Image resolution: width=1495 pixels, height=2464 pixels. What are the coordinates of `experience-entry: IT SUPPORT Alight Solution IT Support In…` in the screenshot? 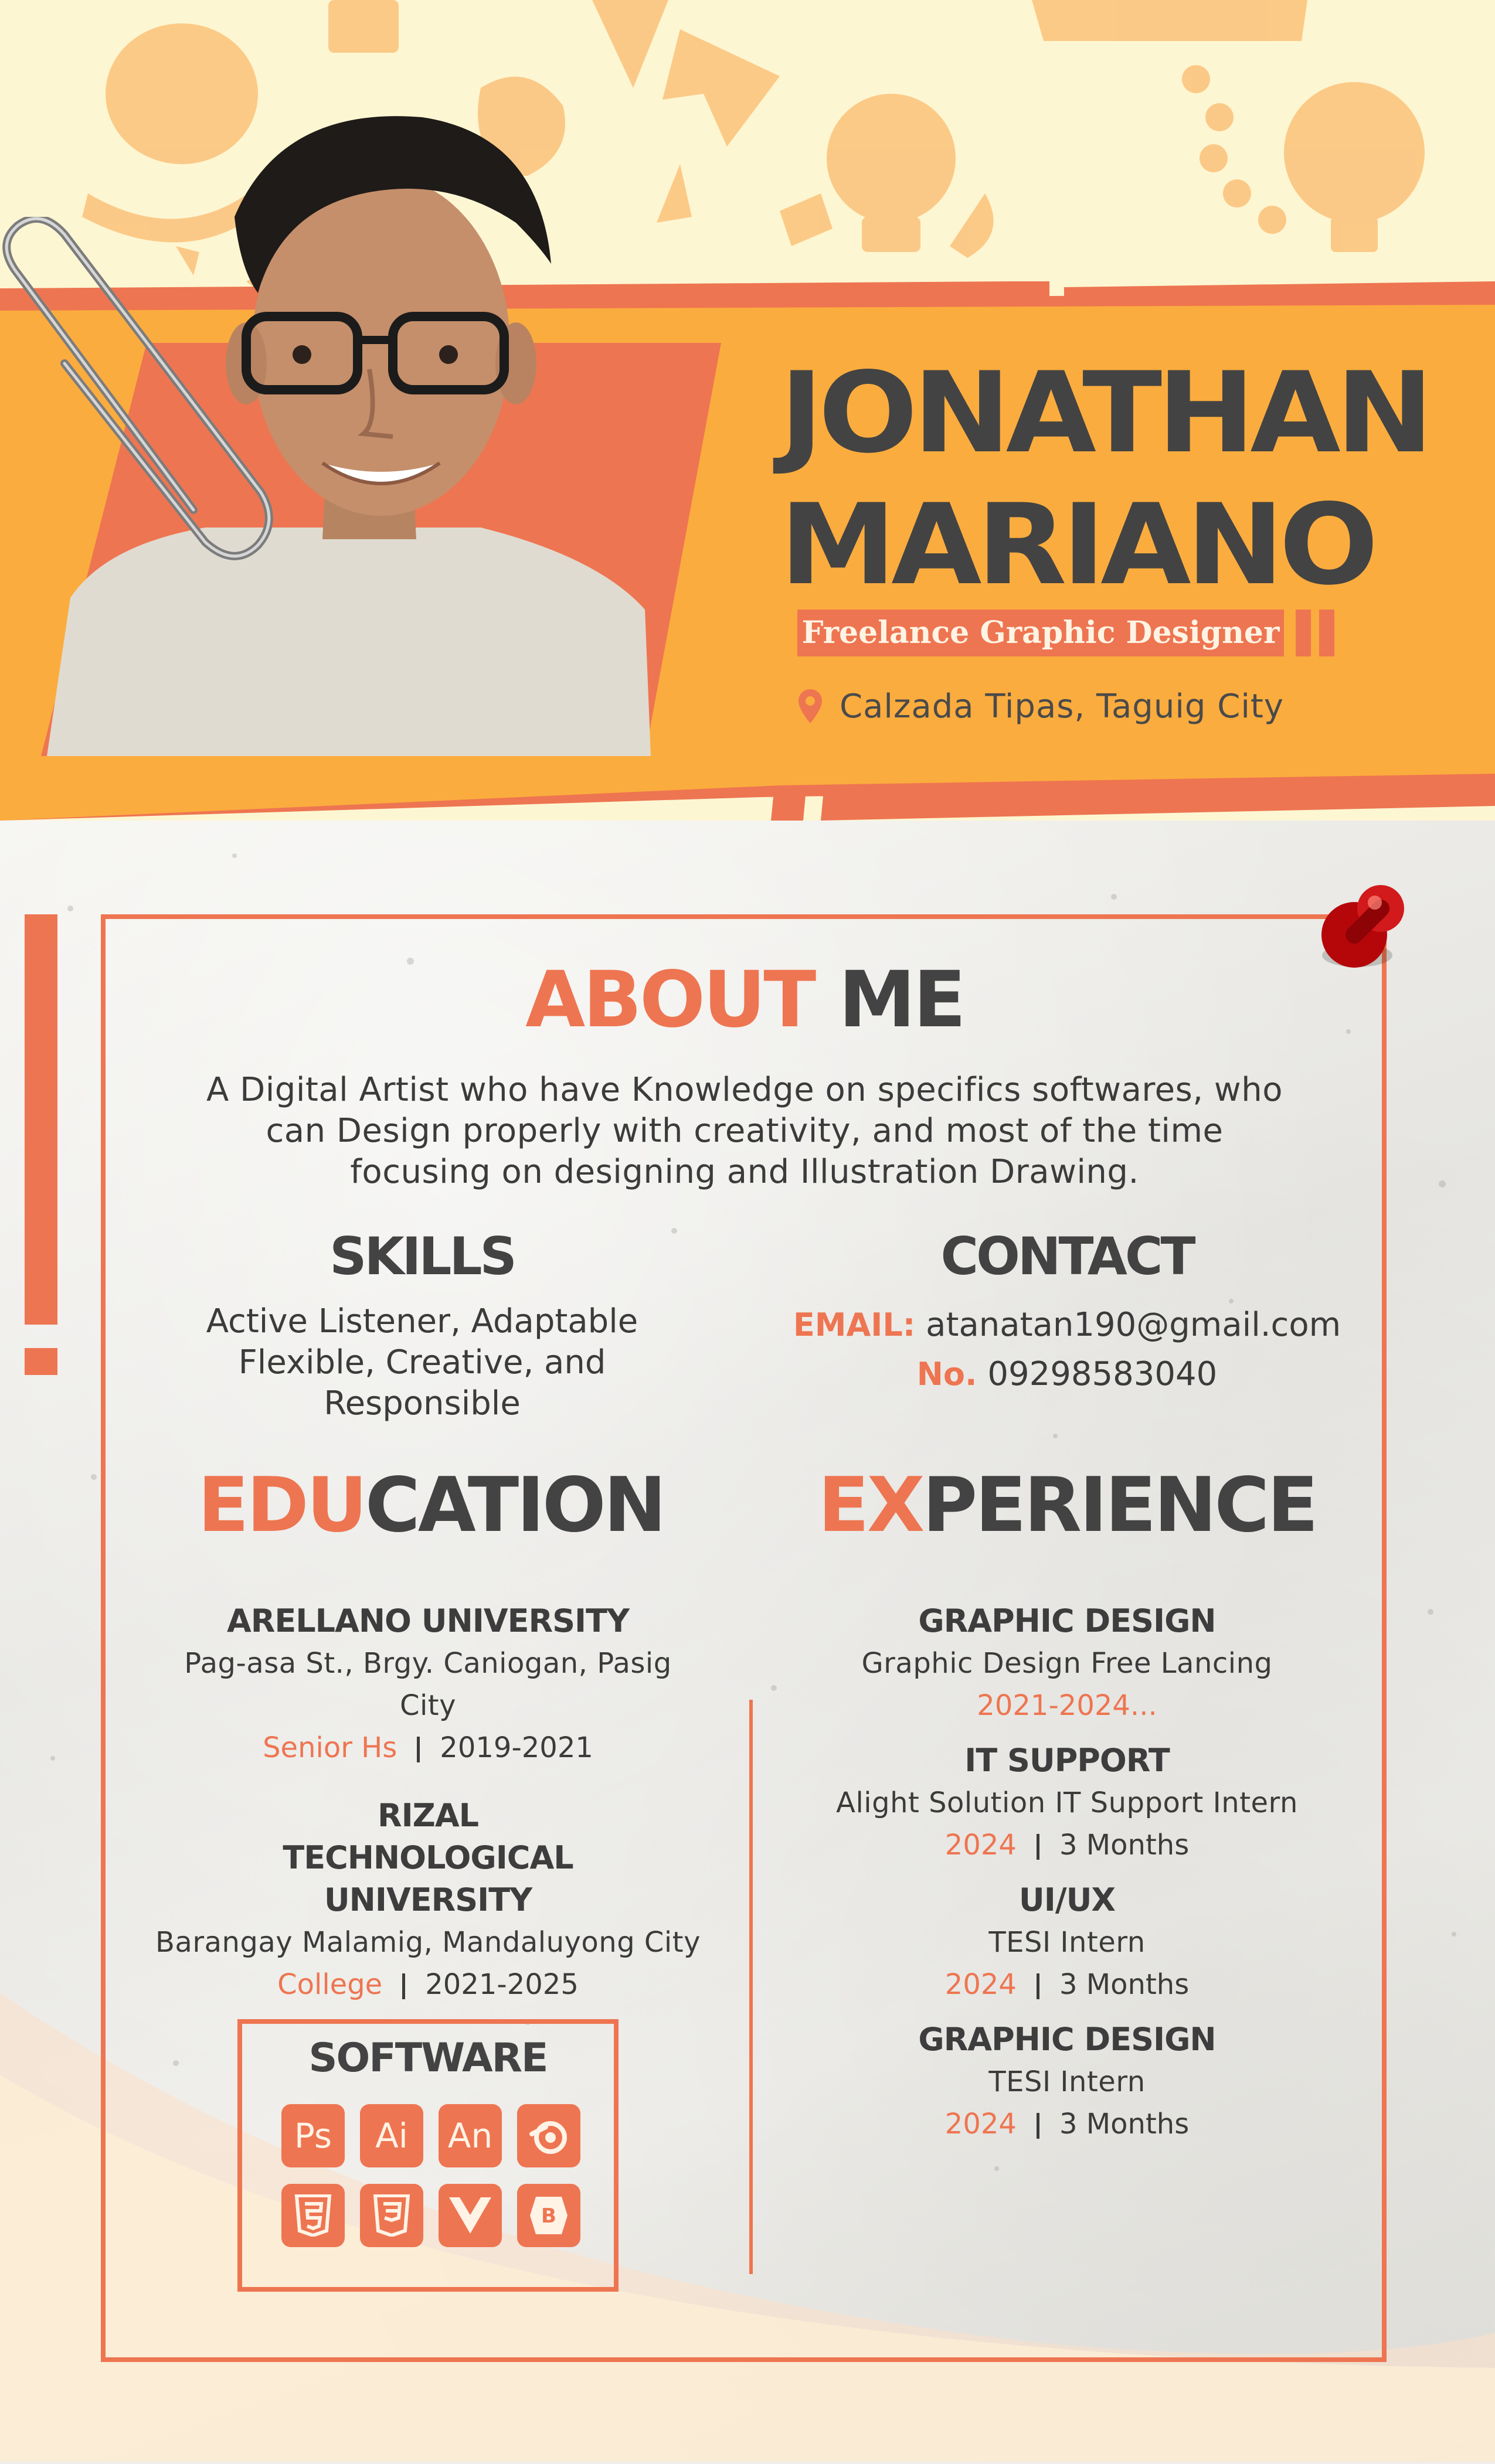 It's located at (1067, 1803).